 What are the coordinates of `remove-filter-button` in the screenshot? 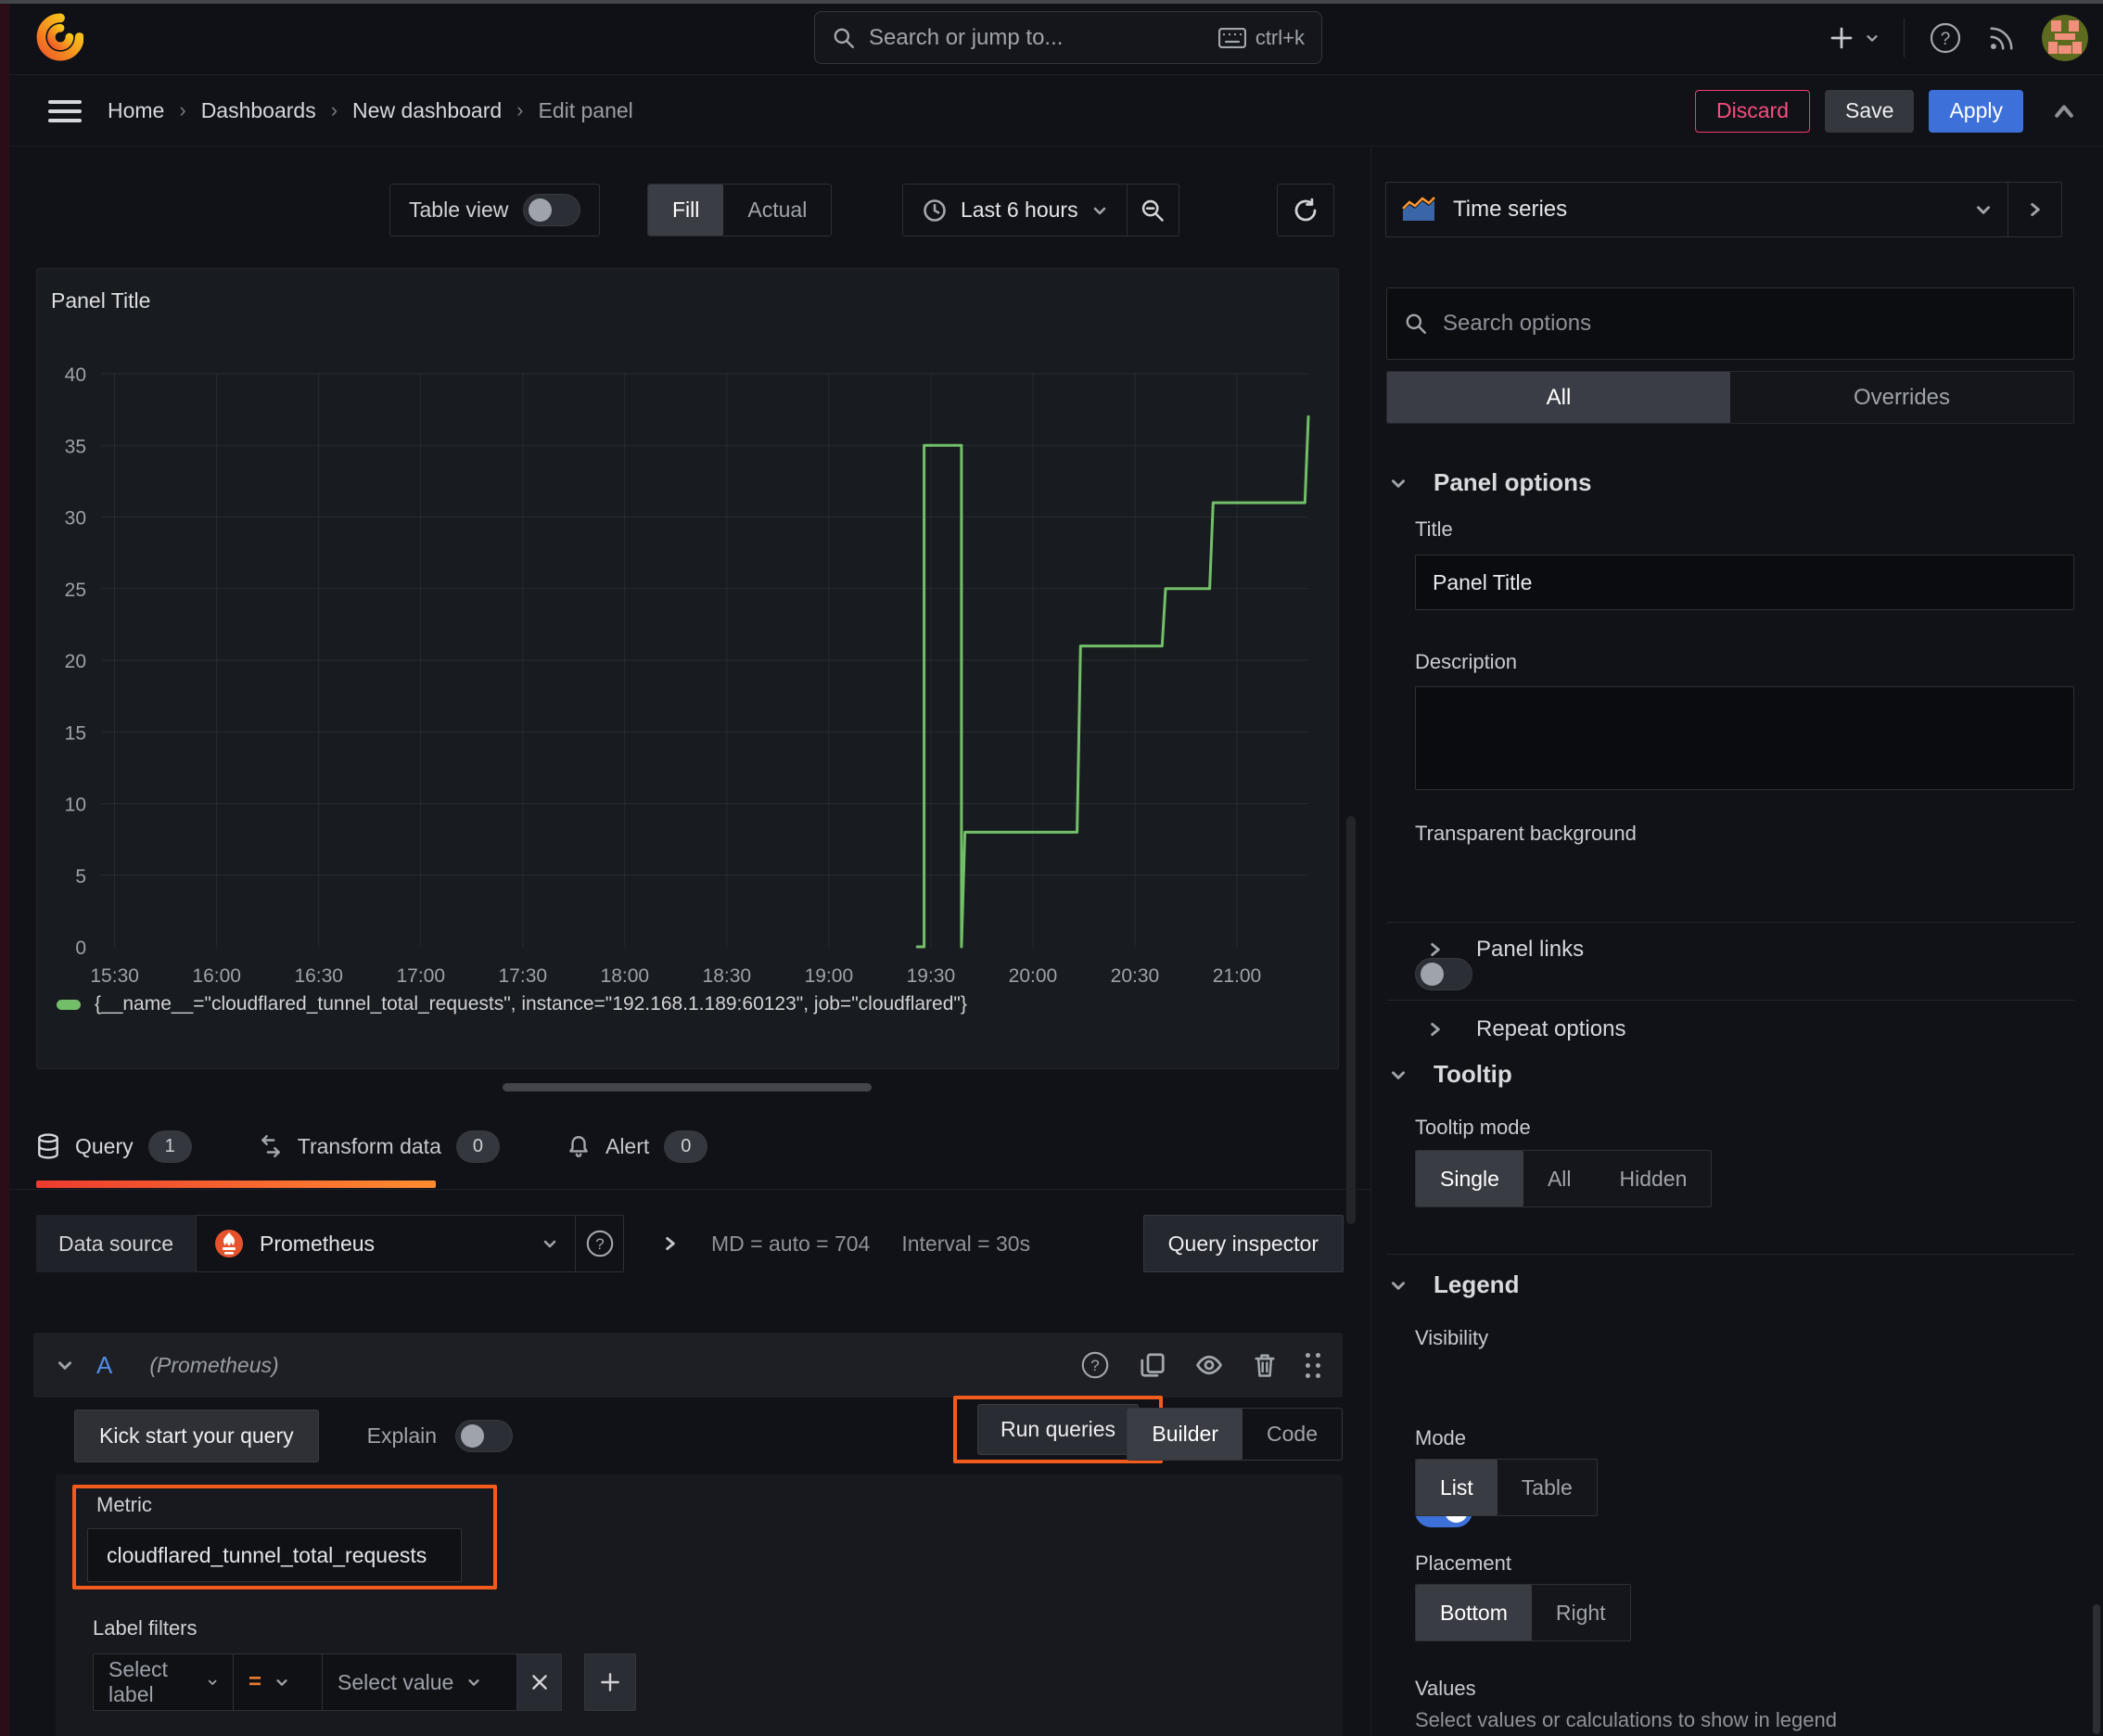 It's located at (539, 1682).